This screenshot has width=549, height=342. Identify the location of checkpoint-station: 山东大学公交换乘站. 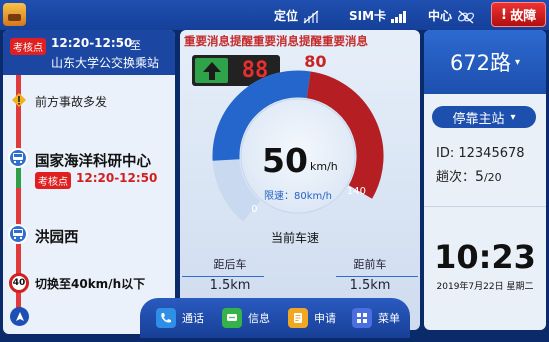
(105, 63).